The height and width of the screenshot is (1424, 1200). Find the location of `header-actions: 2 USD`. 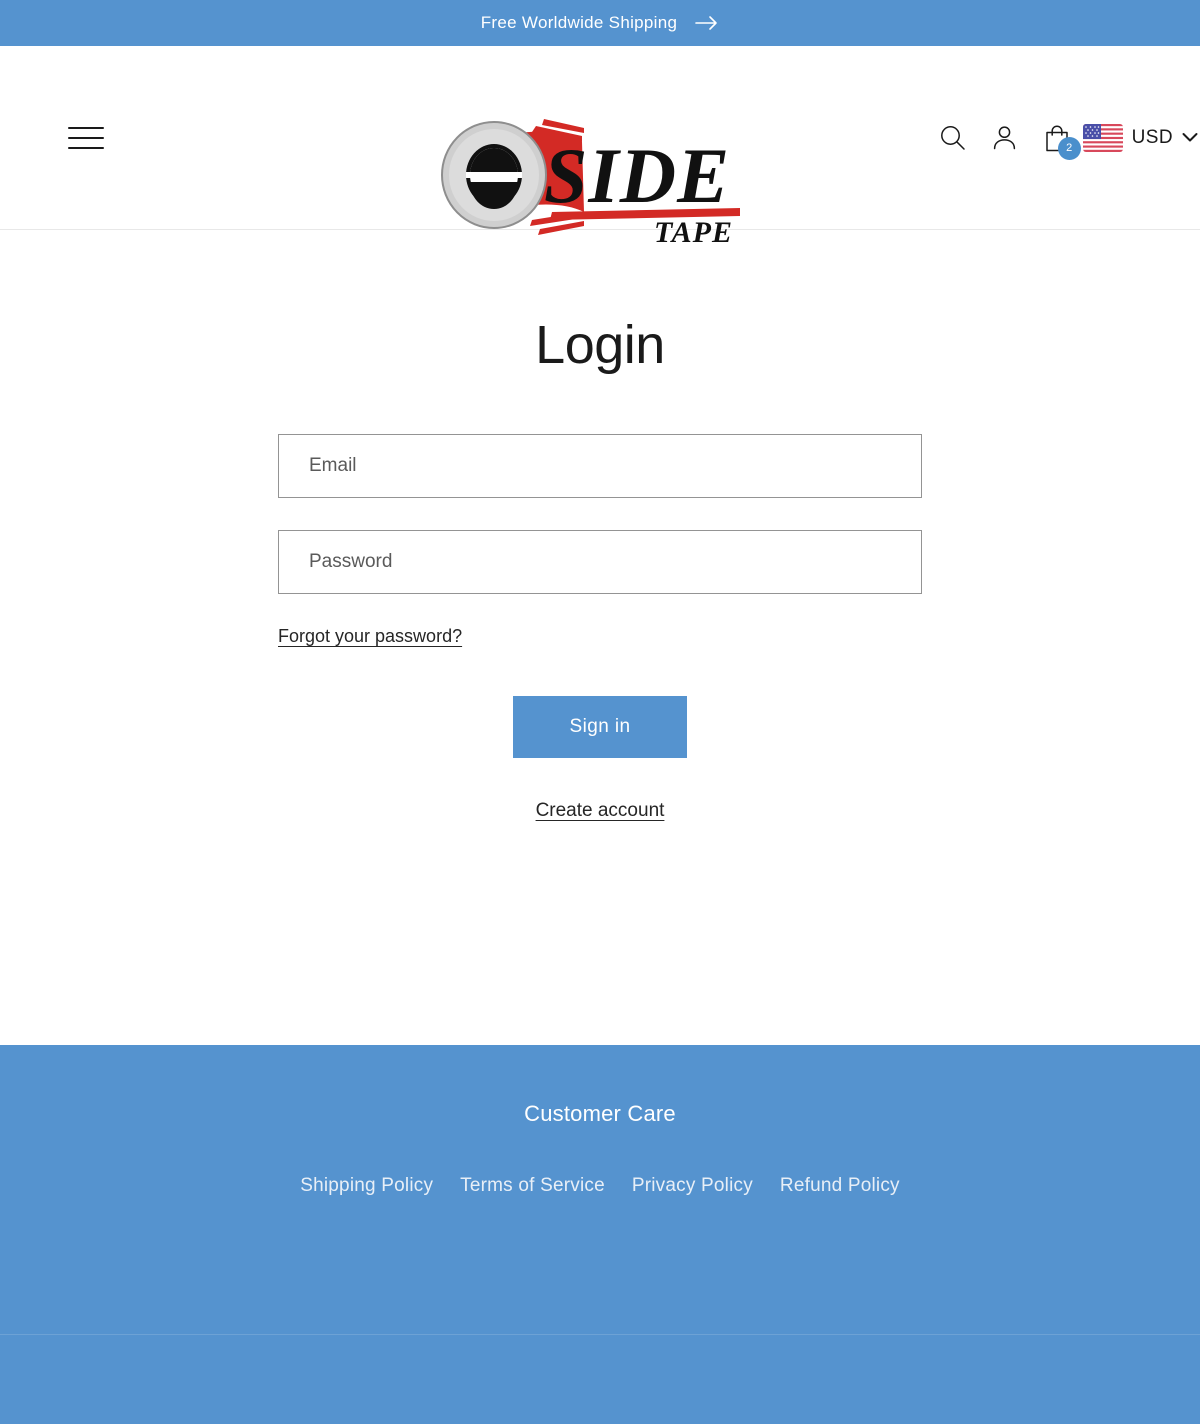

header-actions: 2 USD is located at coordinates (1063, 138).